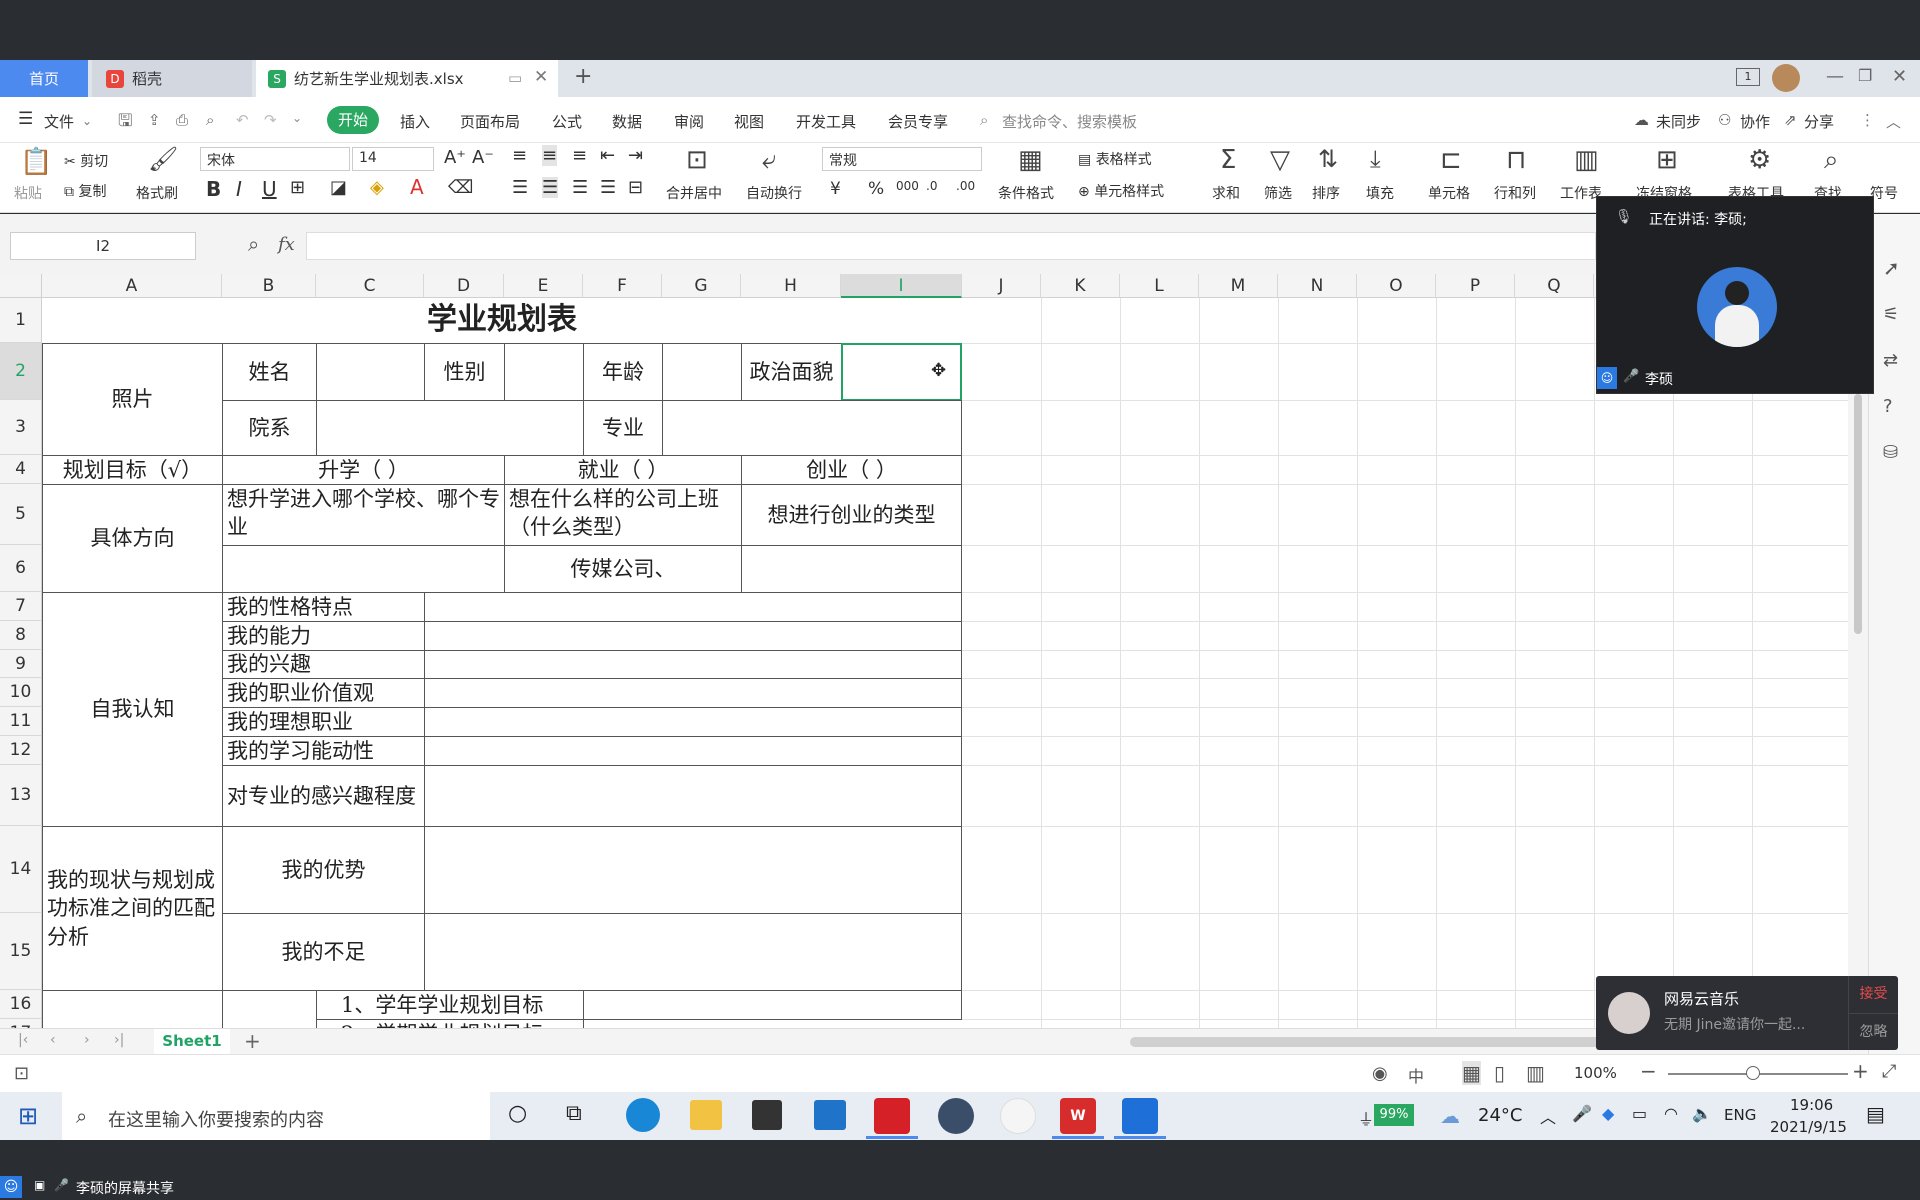 This screenshot has width=1920, height=1200. What do you see at coordinates (363, 470) in the screenshot?
I see `cell-goal-study: 升学（ ）` at bounding box center [363, 470].